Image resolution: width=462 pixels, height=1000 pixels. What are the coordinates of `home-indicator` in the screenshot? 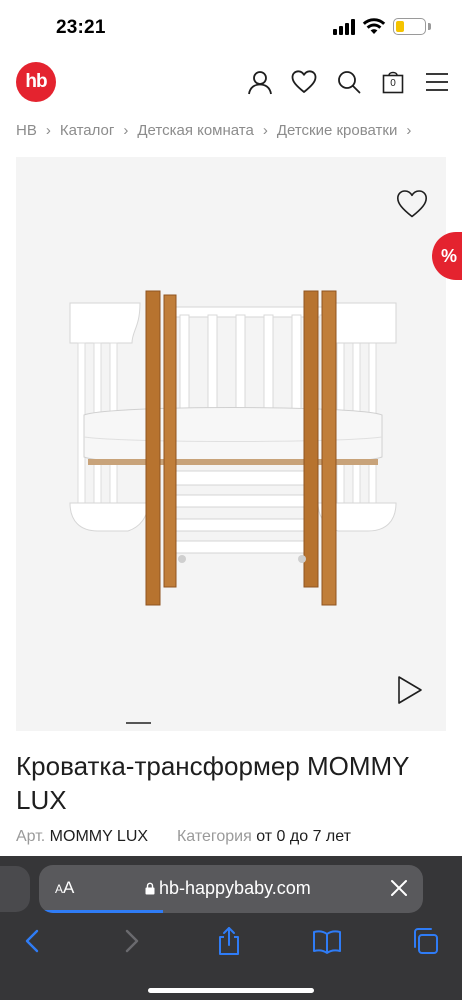 It's located at (231, 990).